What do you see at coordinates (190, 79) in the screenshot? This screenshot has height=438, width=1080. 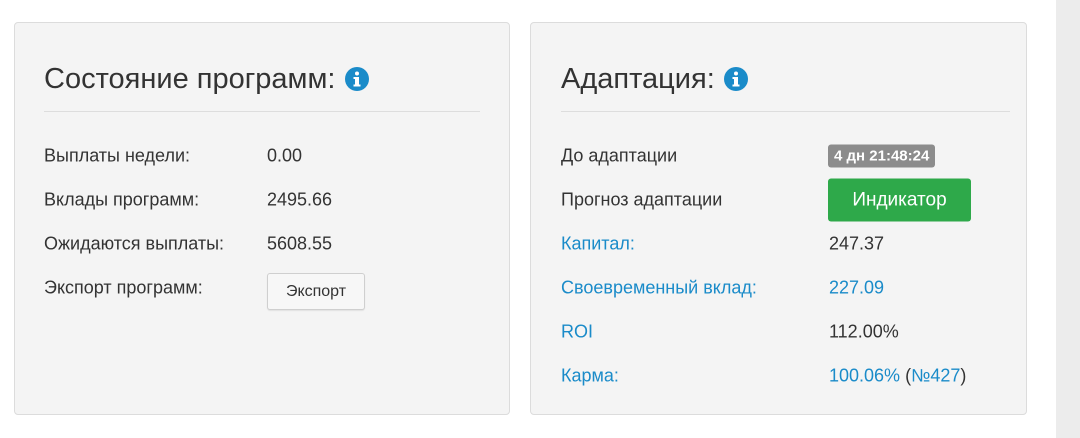 I see `panel-title: Состояние программ:` at bounding box center [190, 79].